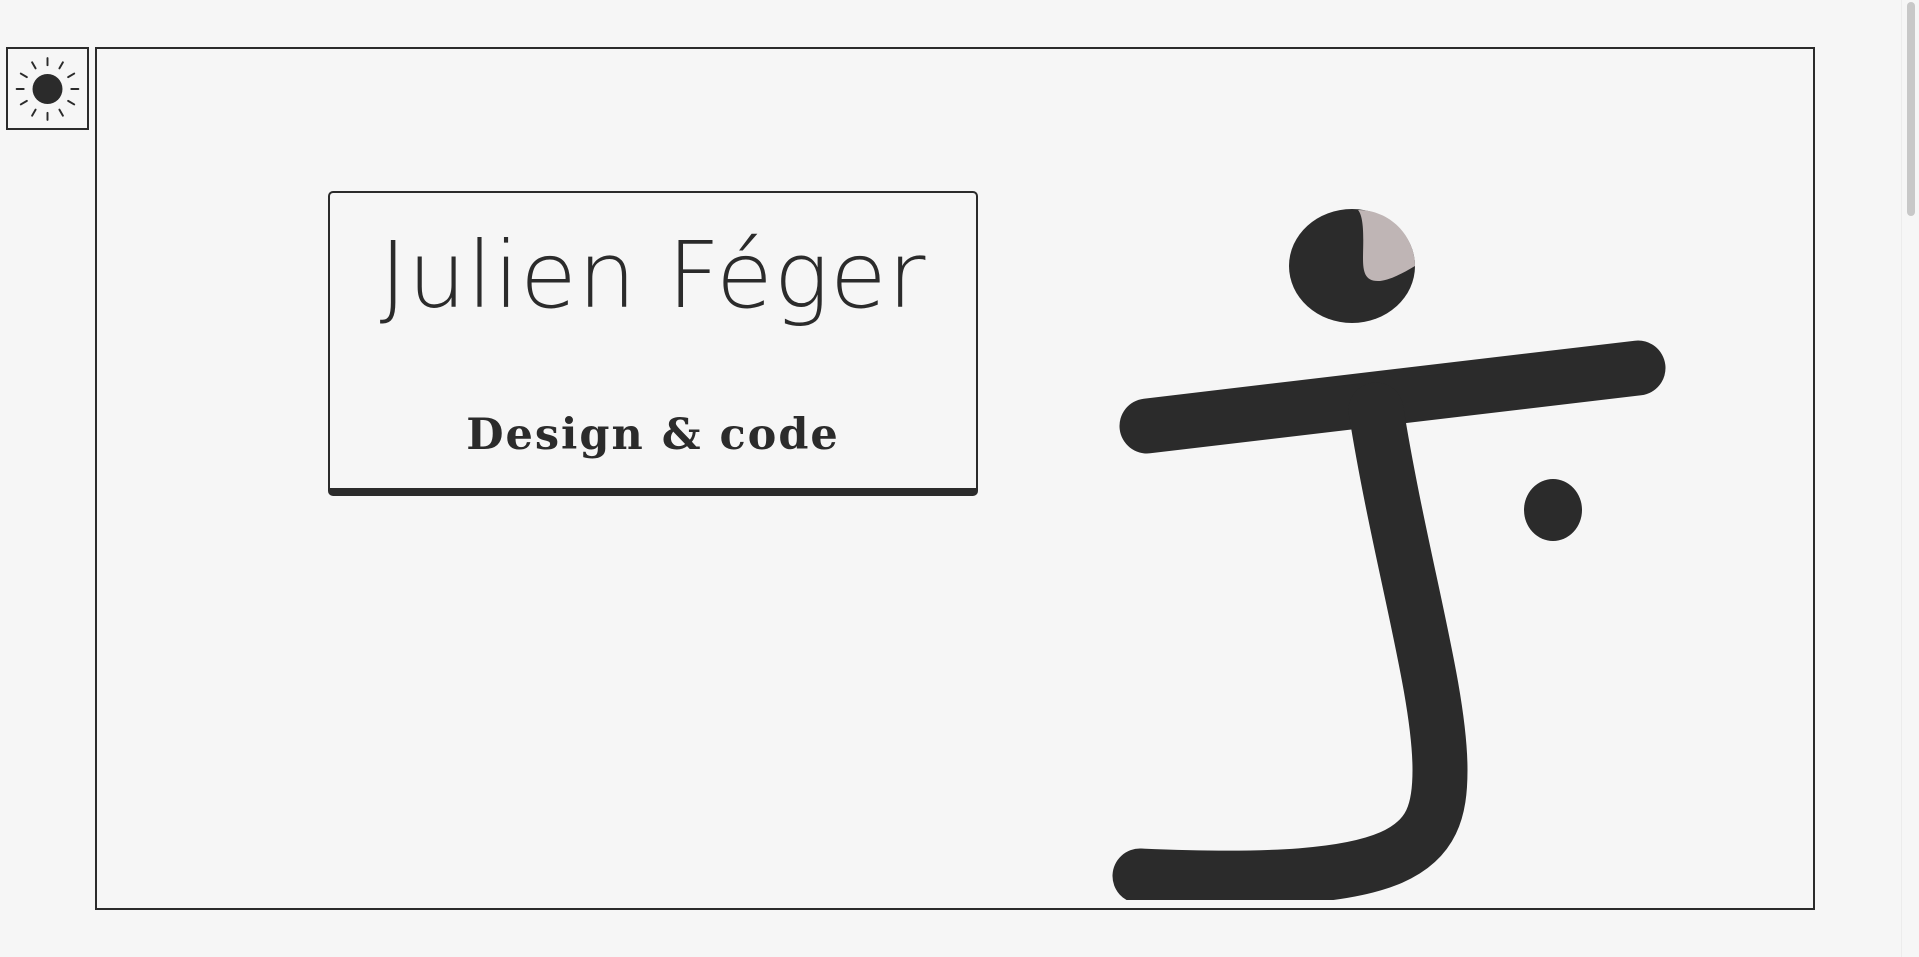 Image resolution: width=1919 pixels, height=957 pixels. Describe the element at coordinates (653, 435) in the screenshot. I see `tagline: Design & code` at that location.